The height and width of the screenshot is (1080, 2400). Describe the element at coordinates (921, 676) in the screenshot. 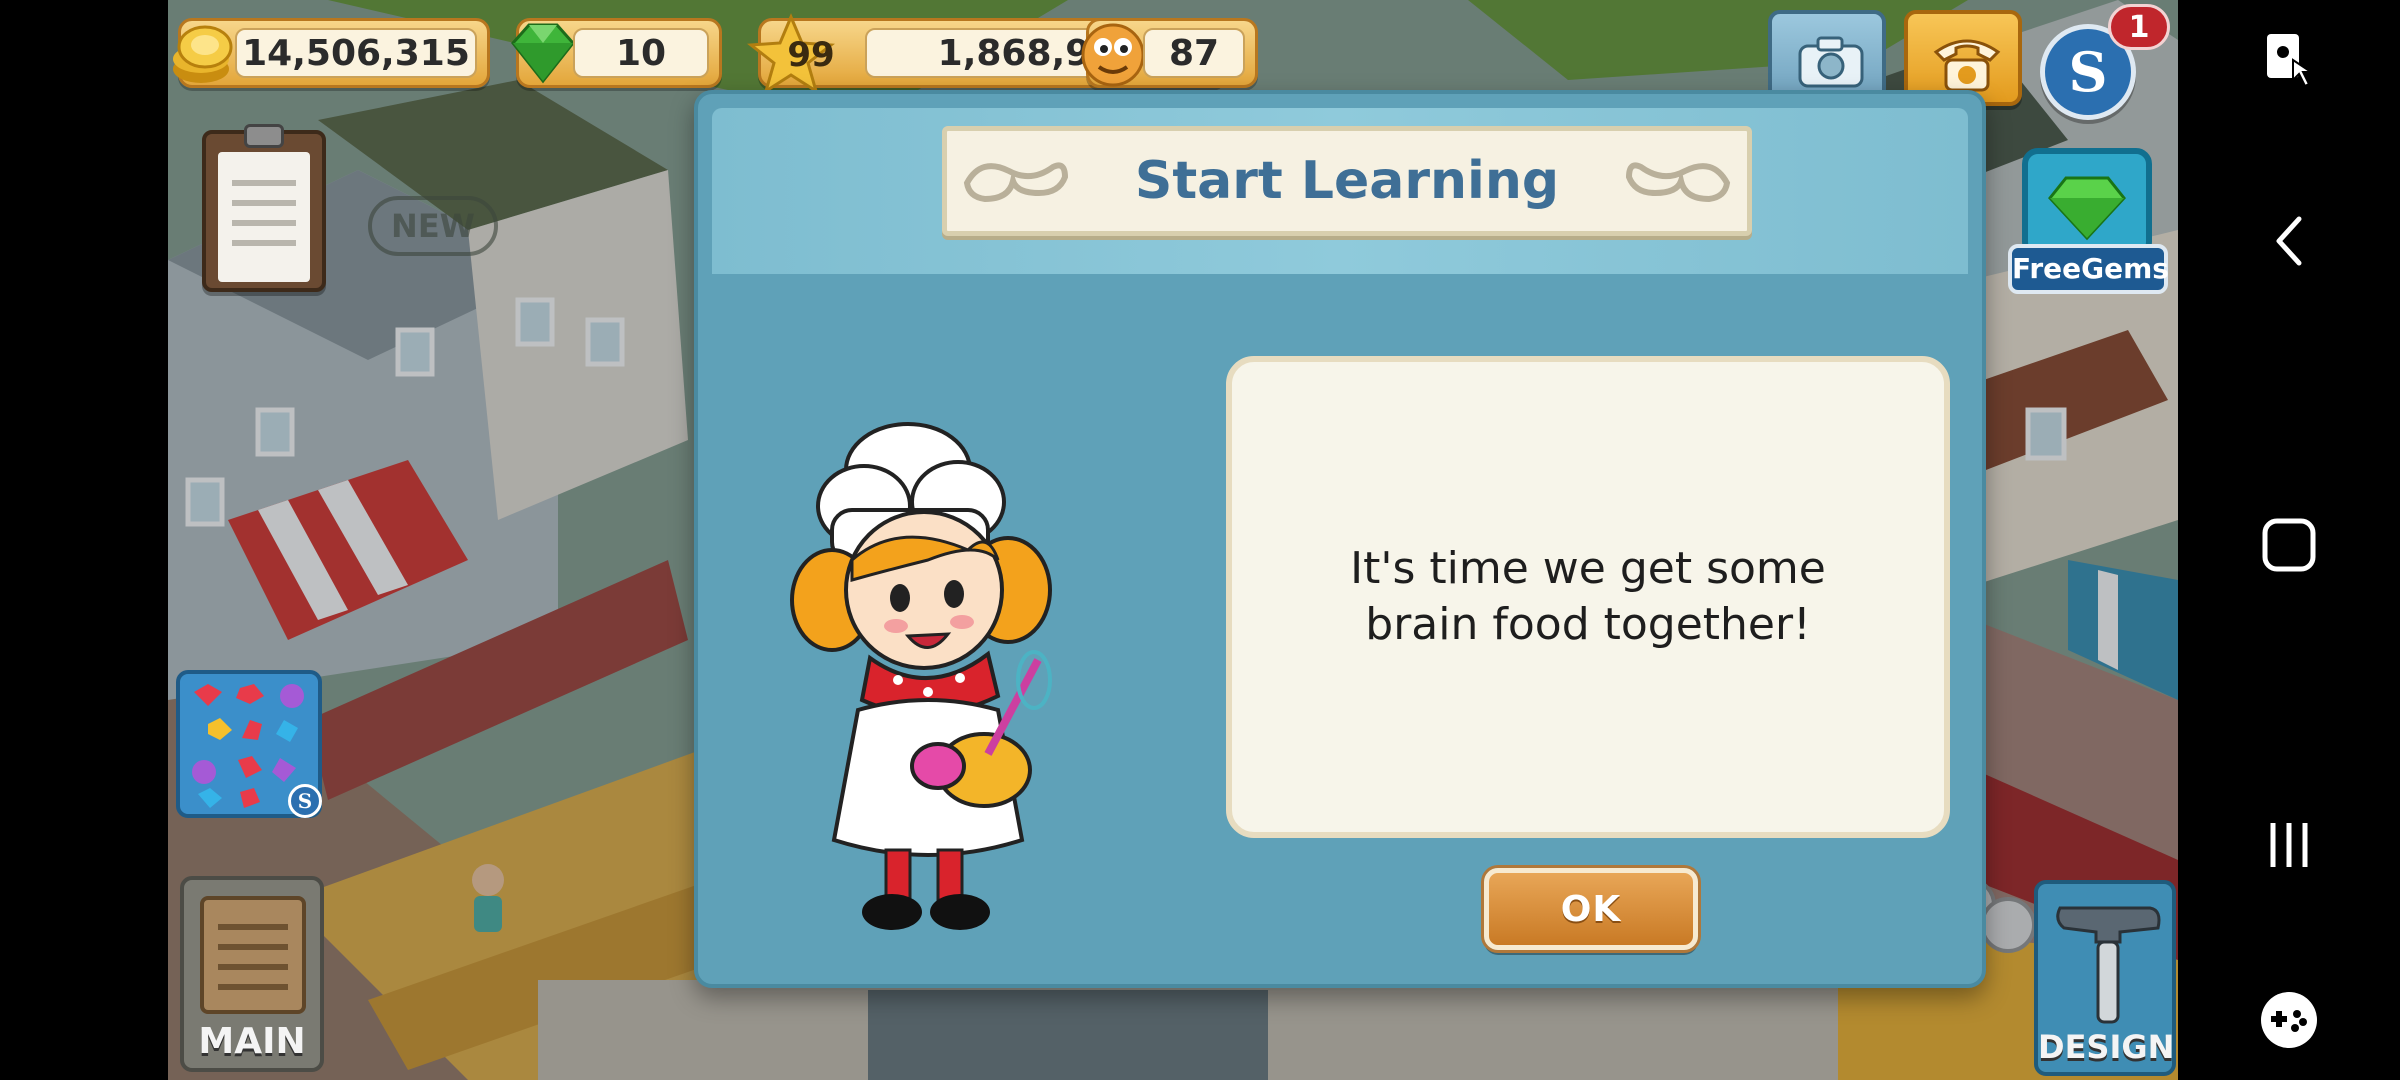

I see `chef-character-illustration` at that location.